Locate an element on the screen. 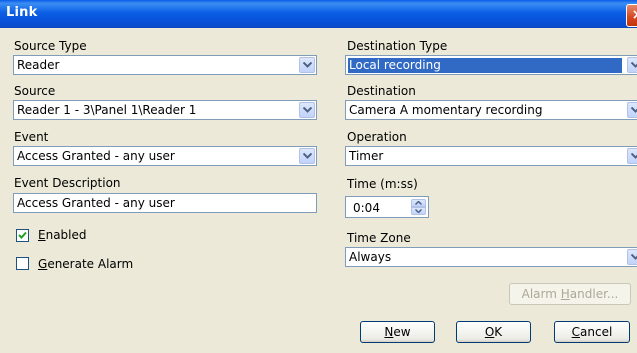 This screenshot has height=353, width=637. source-combo: Reader 1 - 3\Panel 1\Reader 1 is located at coordinates (165, 110).